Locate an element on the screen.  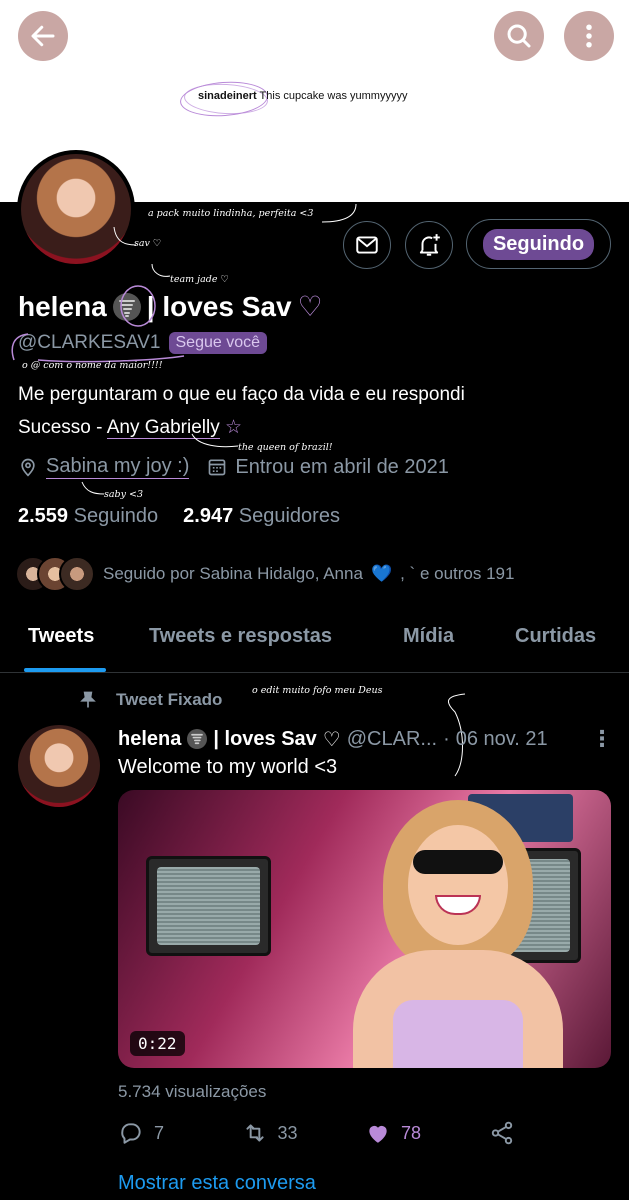
pin-icon is located at coordinates (88, 699).